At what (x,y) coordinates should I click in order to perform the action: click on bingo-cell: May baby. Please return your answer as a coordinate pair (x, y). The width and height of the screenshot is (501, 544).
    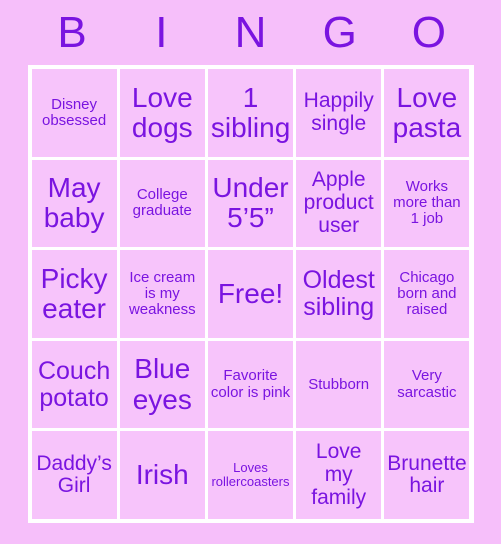
    Looking at the image, I should click on (74, 203).